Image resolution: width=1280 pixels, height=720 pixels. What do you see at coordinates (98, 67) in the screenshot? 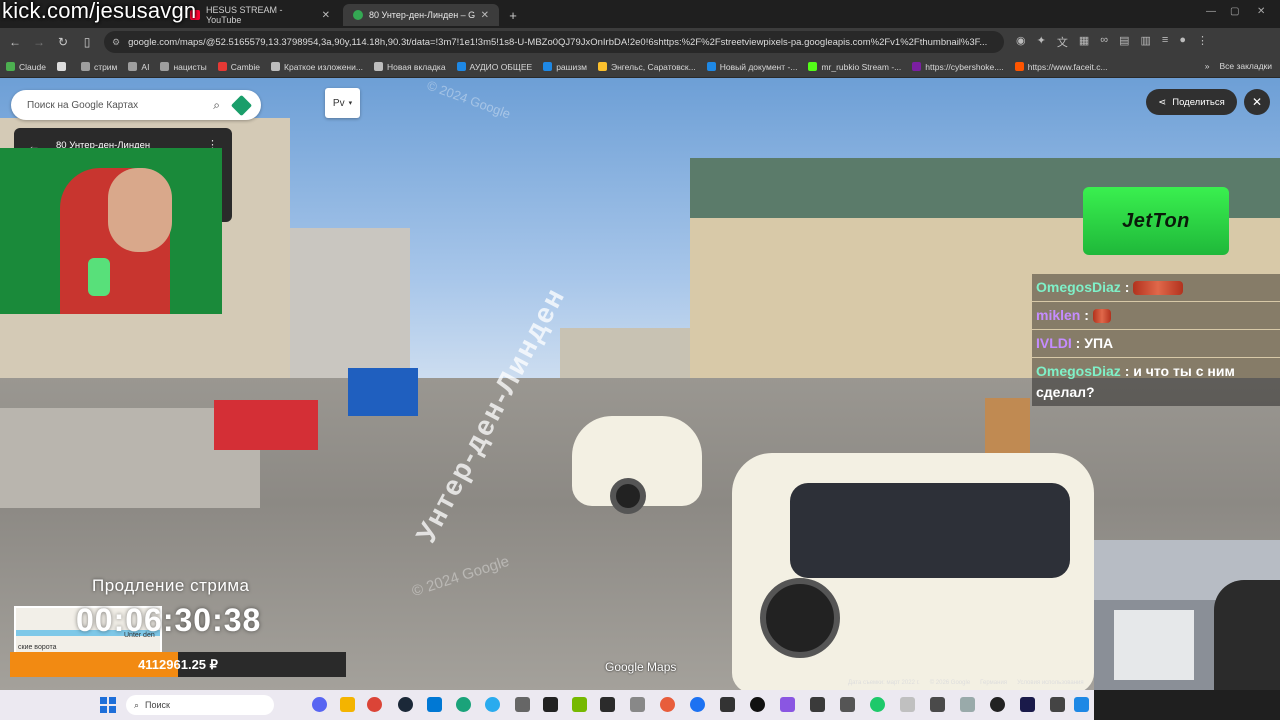
I see `bookmark-item: стрим` at bounding box center [98, 67].